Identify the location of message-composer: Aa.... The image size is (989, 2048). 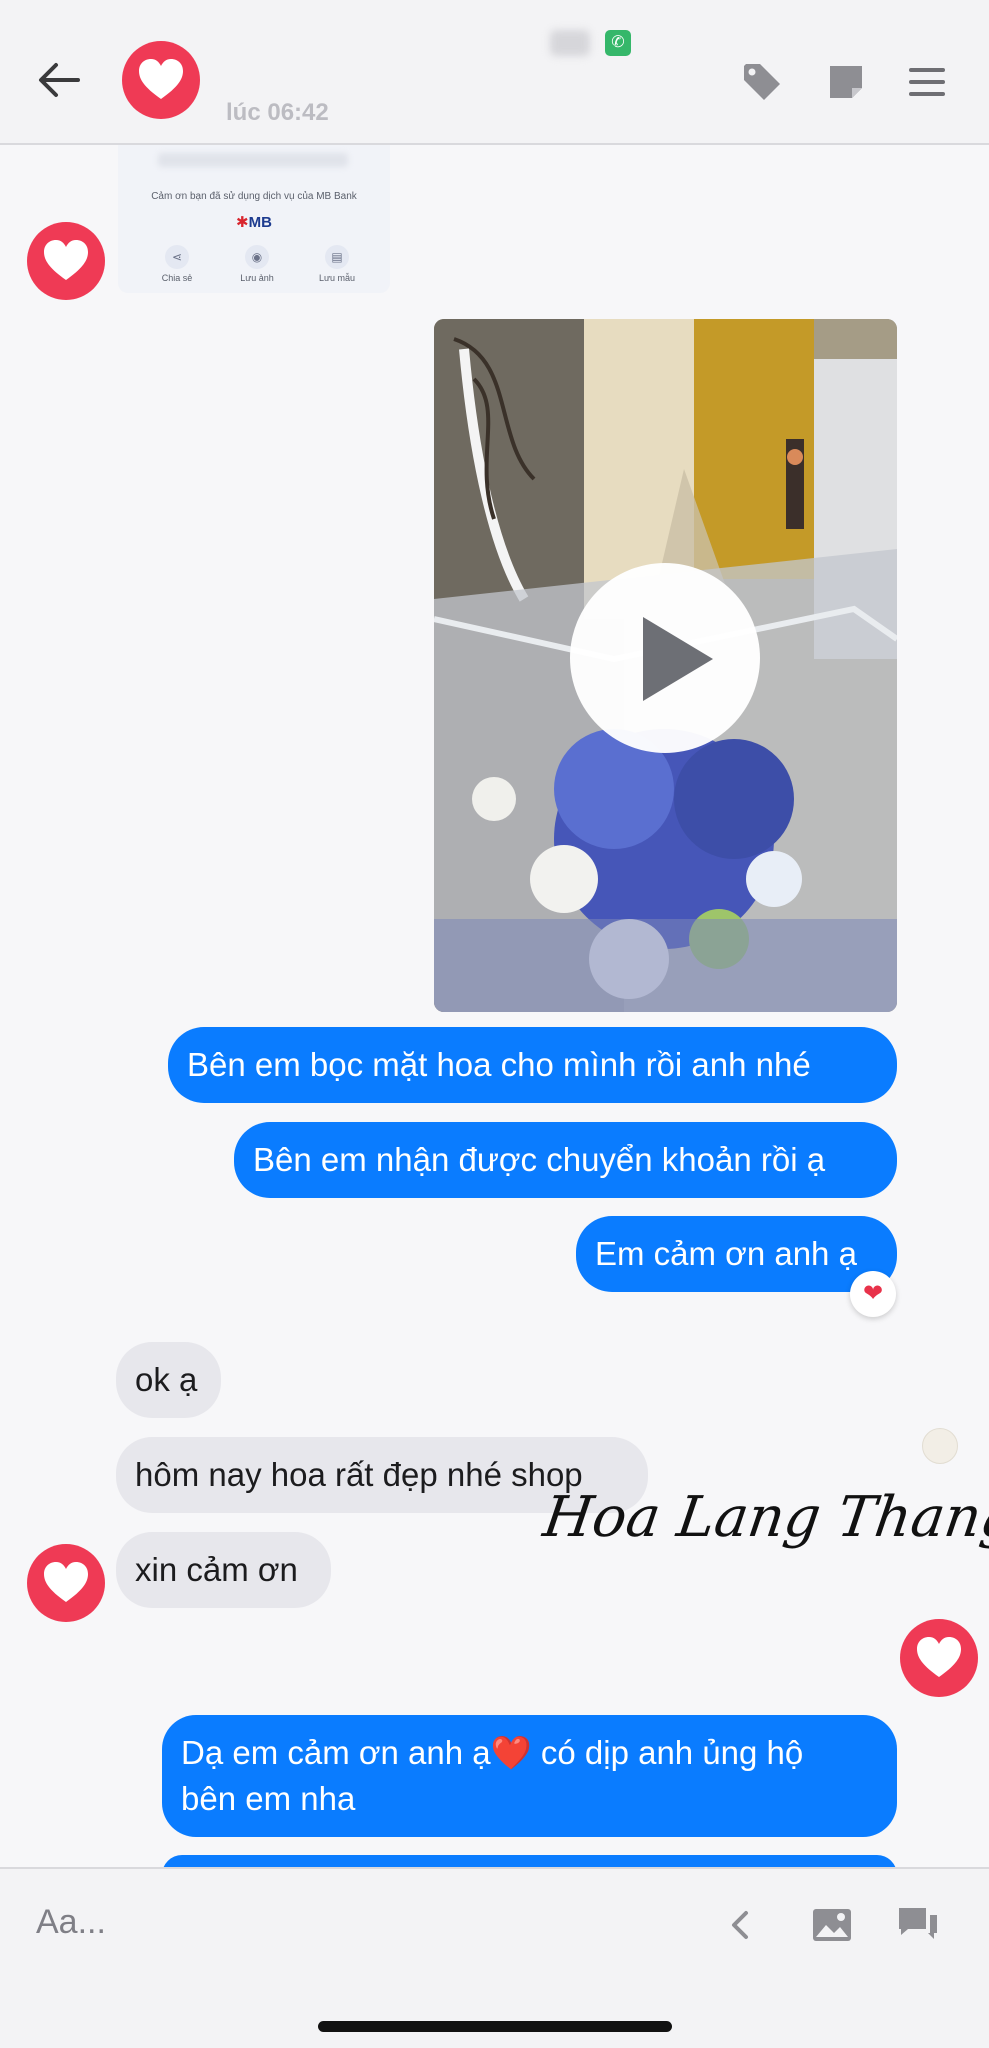
(494, 1924).